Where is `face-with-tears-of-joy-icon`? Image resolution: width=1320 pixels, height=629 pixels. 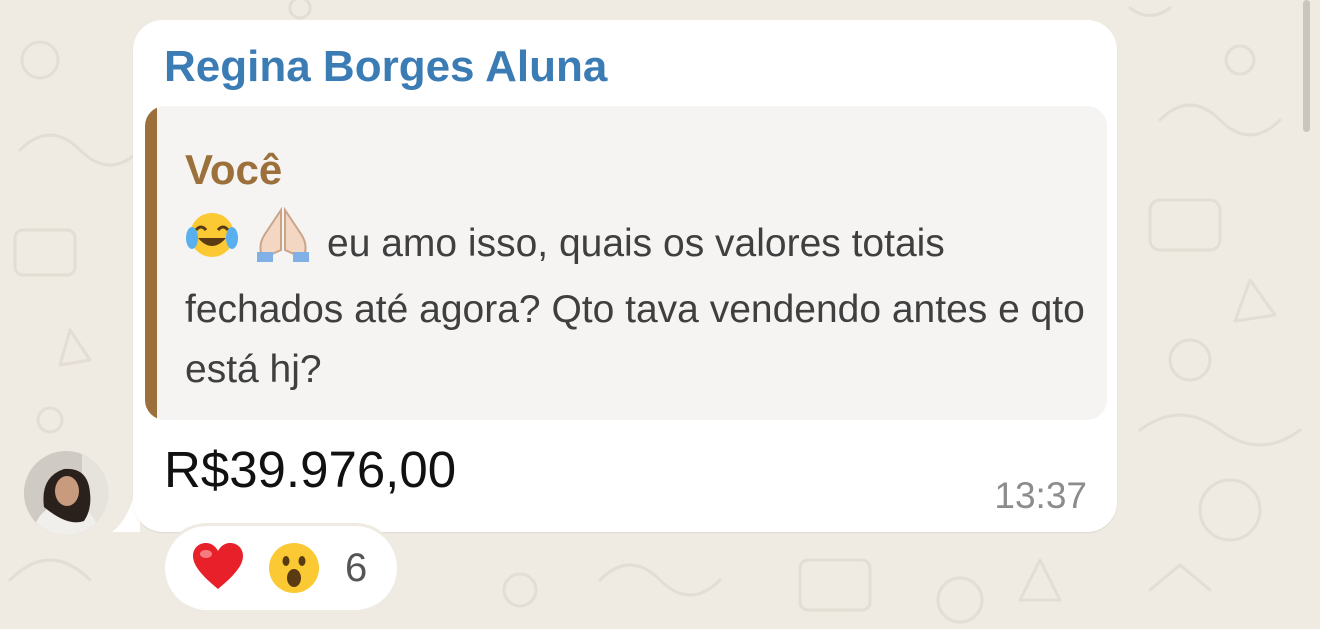
face-with-tears-of-joy-icon is located at coordinates (212, 244).